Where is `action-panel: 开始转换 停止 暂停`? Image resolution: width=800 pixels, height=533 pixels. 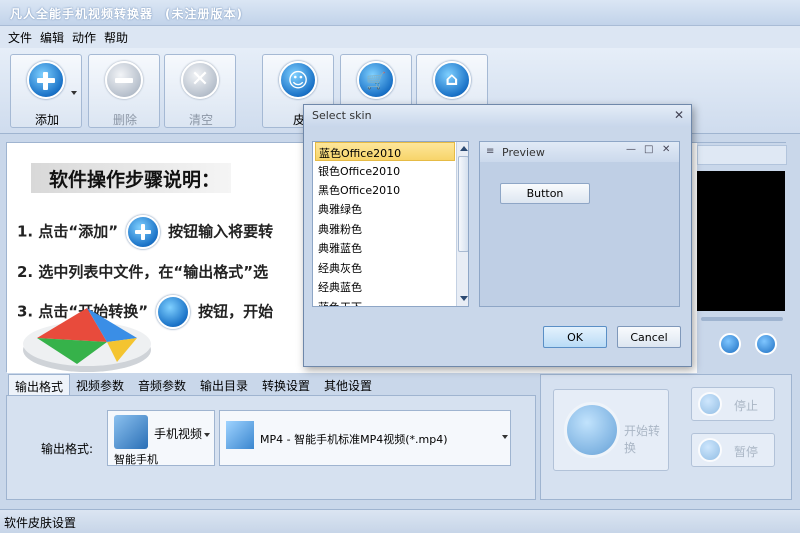 action-panel: 开始转换 停止 暂停 is located at coordinates (666, 437).